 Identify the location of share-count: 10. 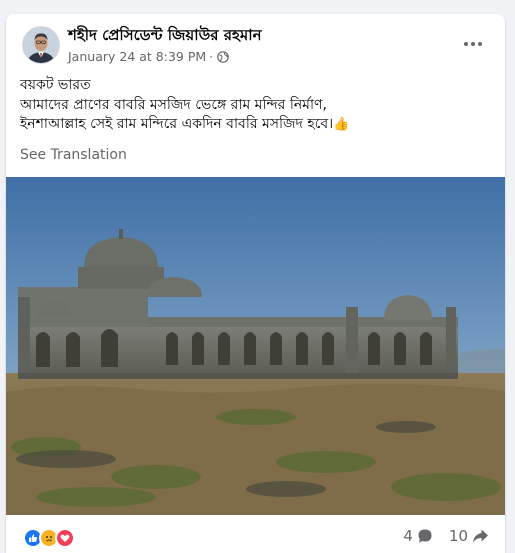
(469, 536).